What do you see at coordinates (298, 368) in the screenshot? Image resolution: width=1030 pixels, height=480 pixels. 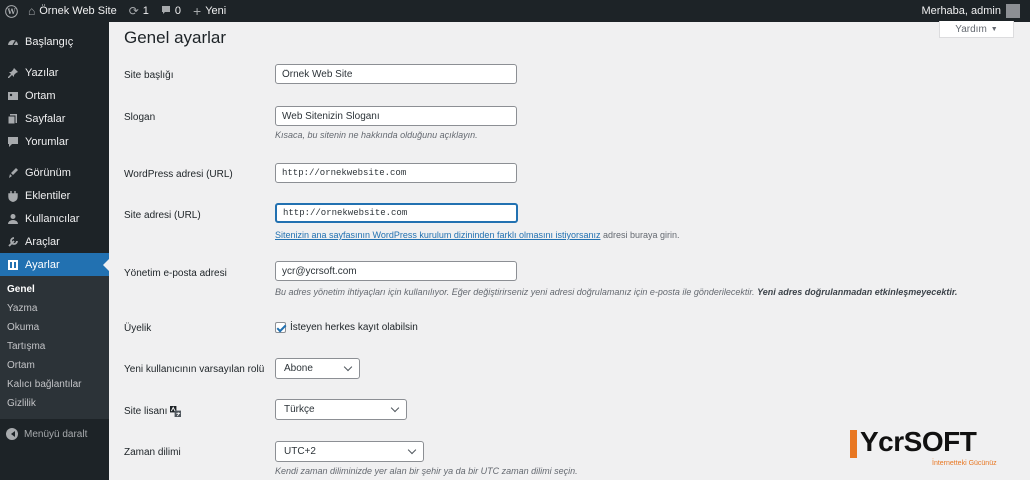 I see `default-role-value: Abone` at bounding box center [298, 368].